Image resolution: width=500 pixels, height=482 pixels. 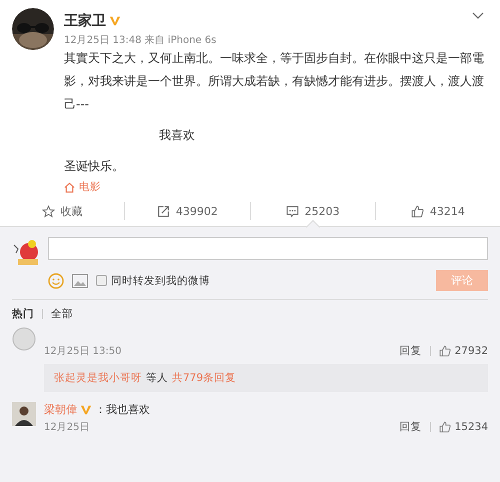 What do you see at coordinates (157, 378) in the screenshot?
I see `thread-text: 等人` at bounding box center [157, 378].